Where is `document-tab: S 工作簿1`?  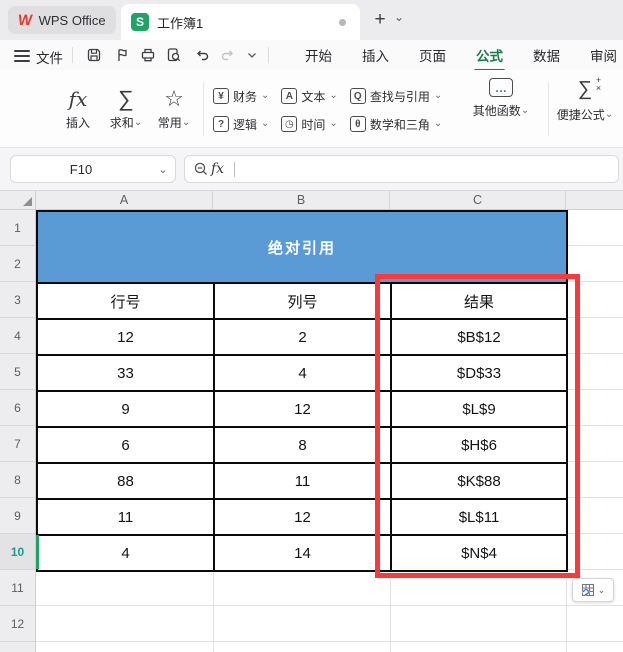
document-tab: S 工作簿1 is located at coordinates (240, 22).